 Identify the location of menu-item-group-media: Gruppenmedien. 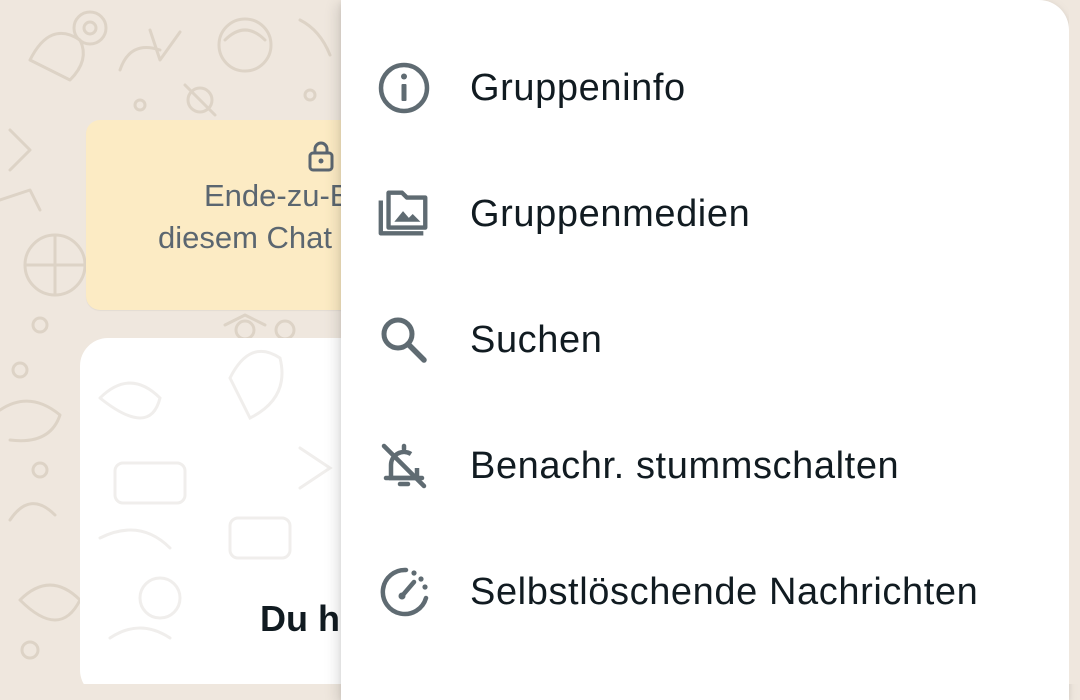
(705, 214).